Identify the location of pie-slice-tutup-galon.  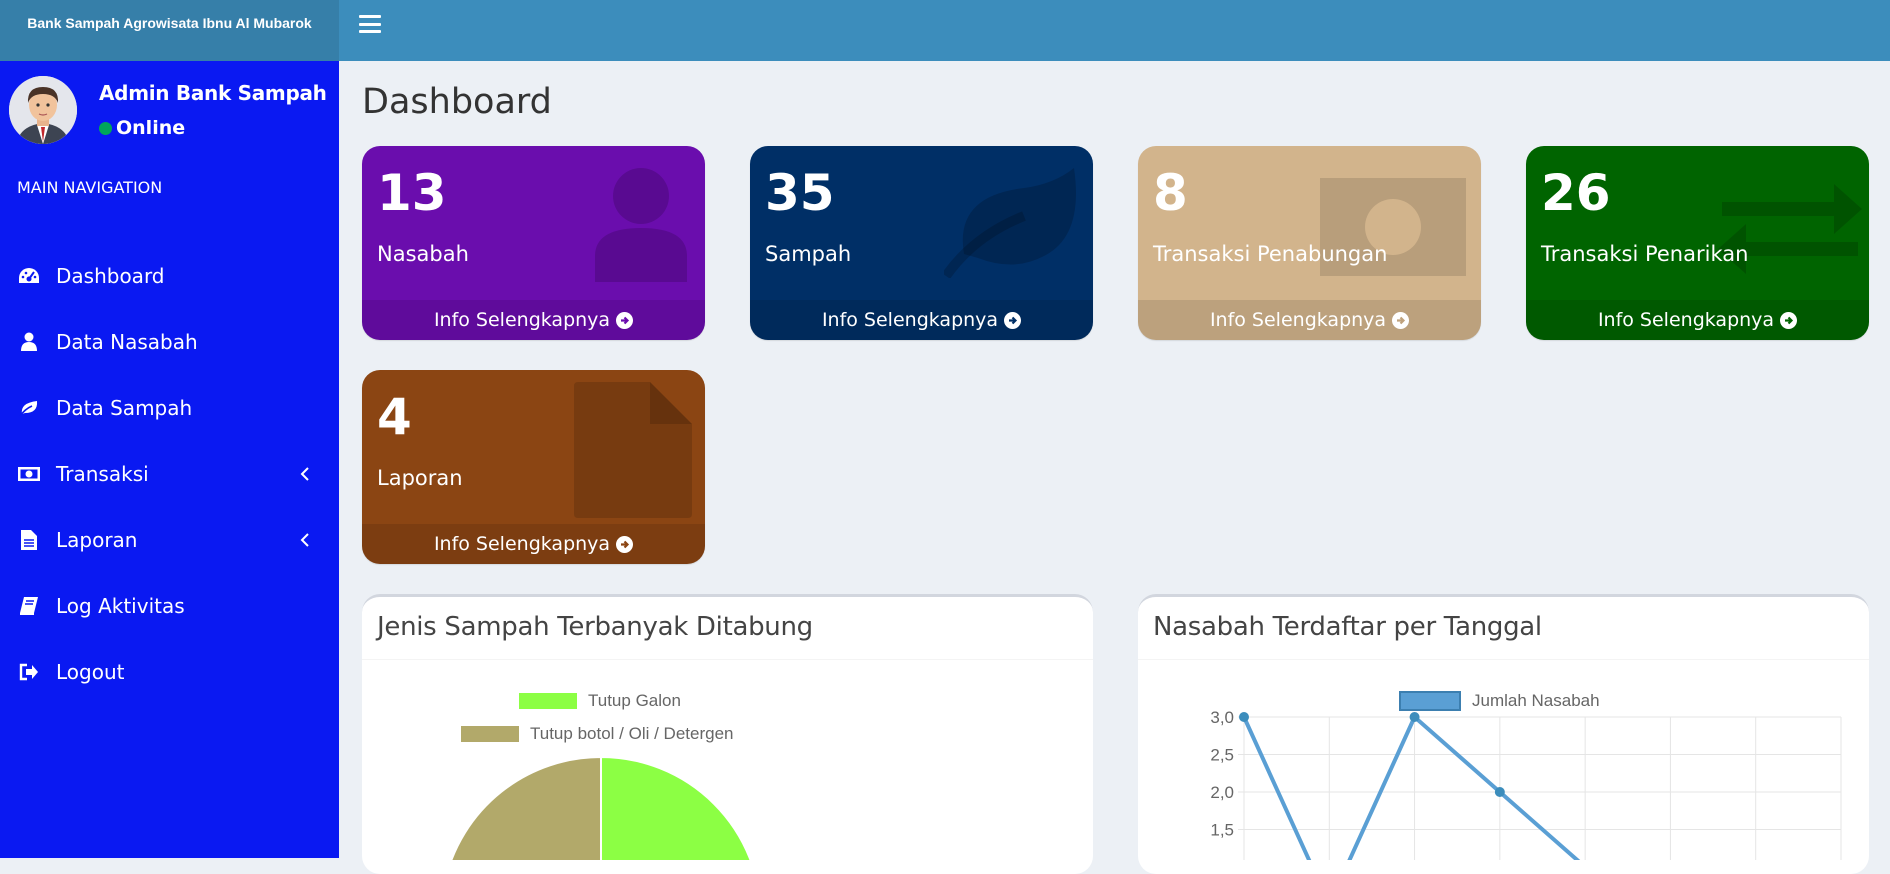
(676, 808).